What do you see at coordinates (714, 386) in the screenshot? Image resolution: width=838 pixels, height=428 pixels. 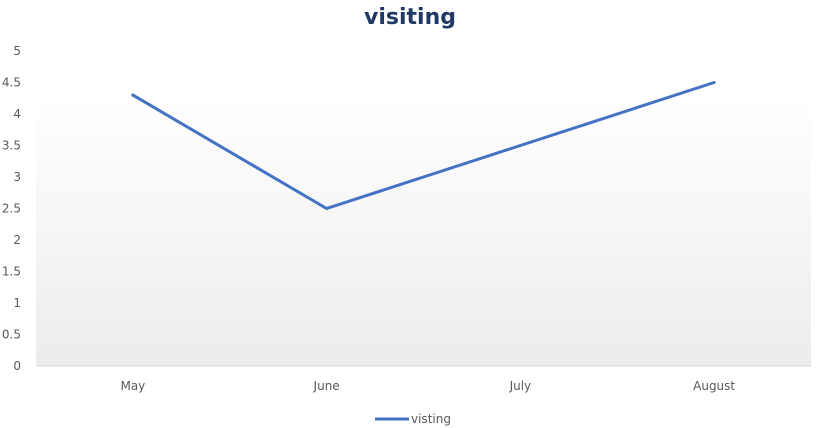 I see `x-tick-label: August` at bounding box center [714, 386].